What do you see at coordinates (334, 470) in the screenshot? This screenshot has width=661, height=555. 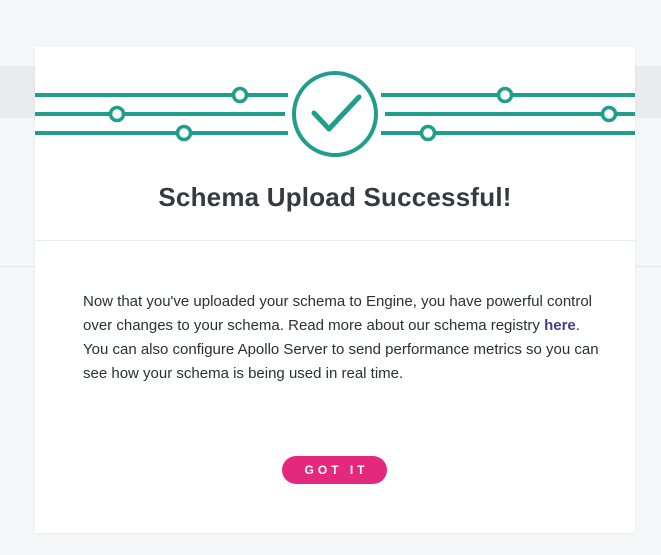 I see `got-it-button: GOT IT` at bounding box center [334, 470].